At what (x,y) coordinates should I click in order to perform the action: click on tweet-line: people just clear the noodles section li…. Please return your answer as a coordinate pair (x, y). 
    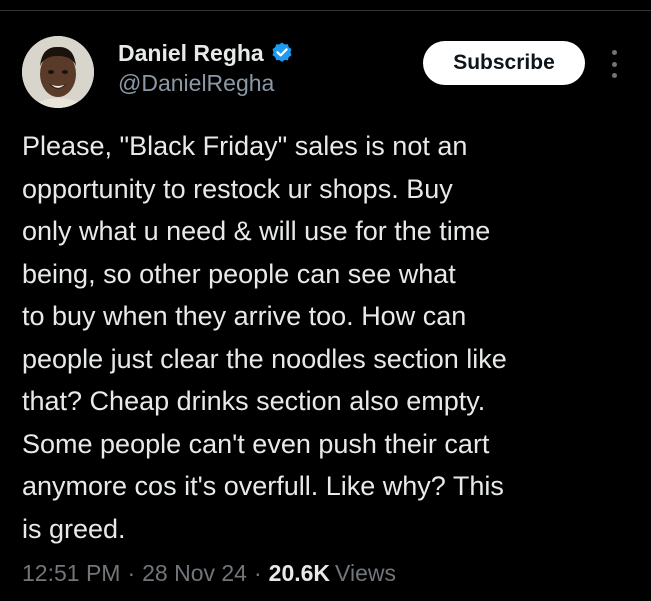
    Looking at the image, I should click on (264, 358).